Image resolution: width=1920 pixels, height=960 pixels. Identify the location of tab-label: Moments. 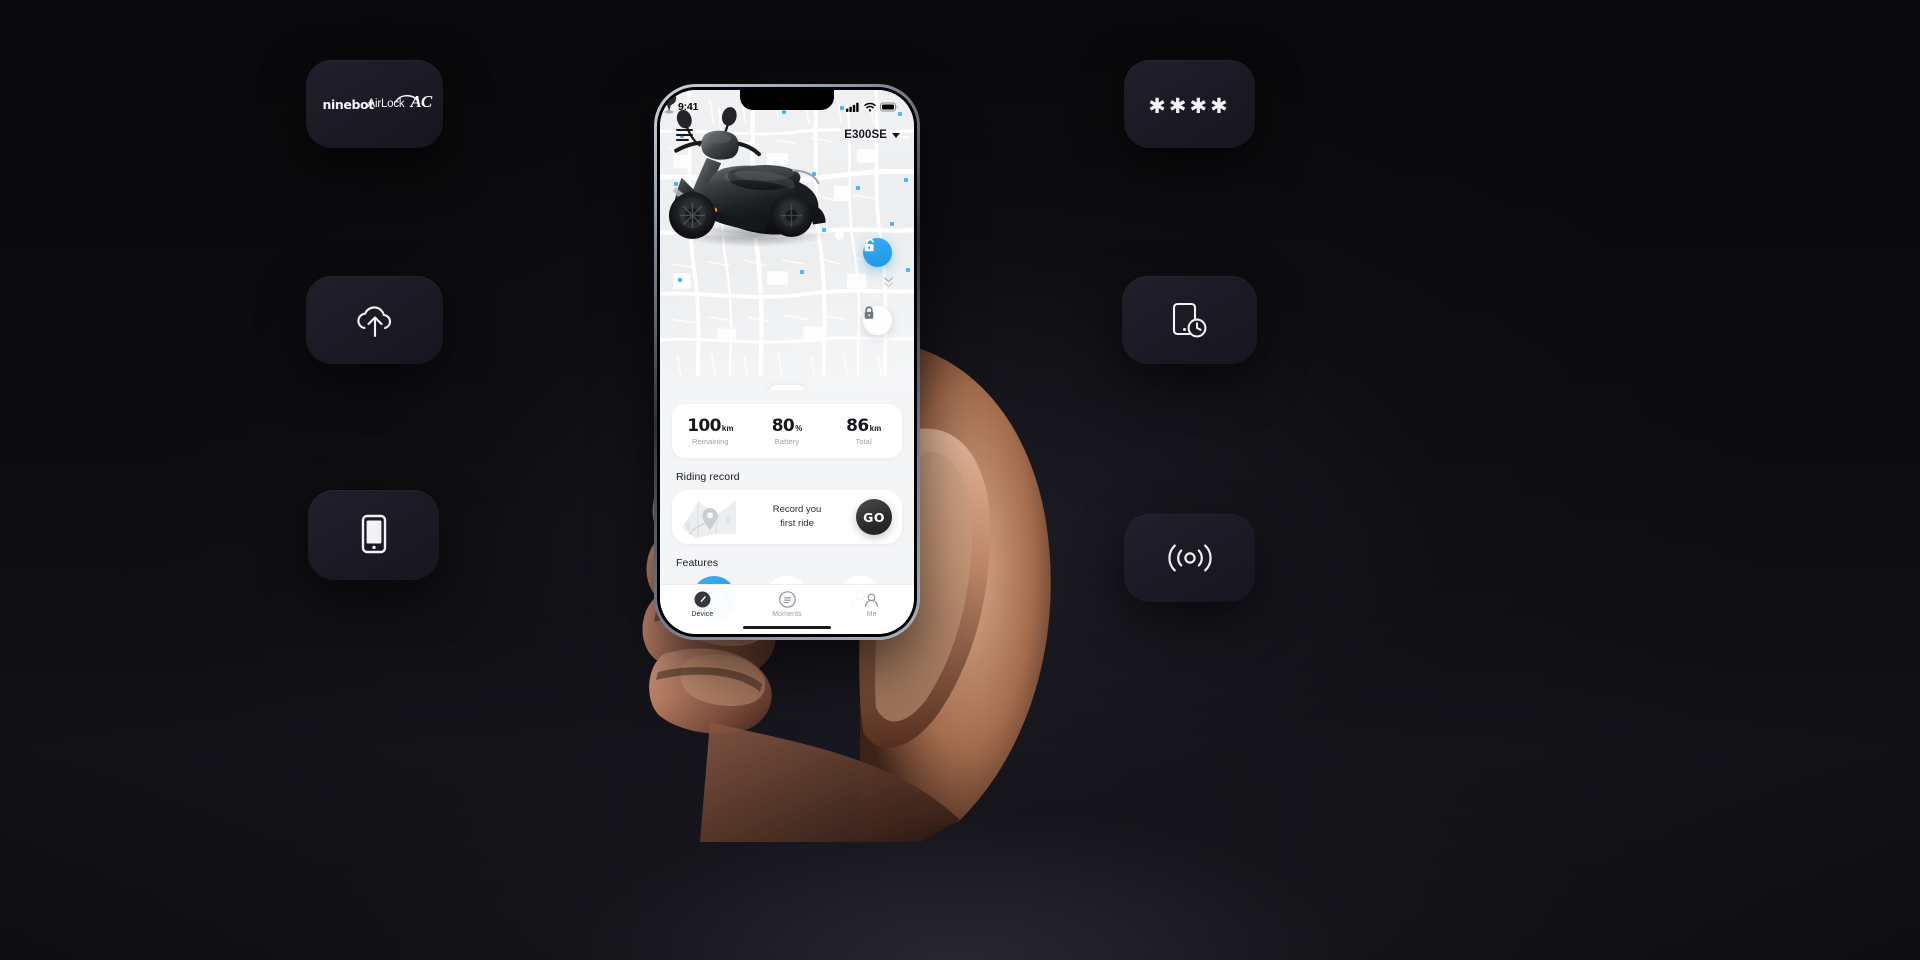
(787, 614).